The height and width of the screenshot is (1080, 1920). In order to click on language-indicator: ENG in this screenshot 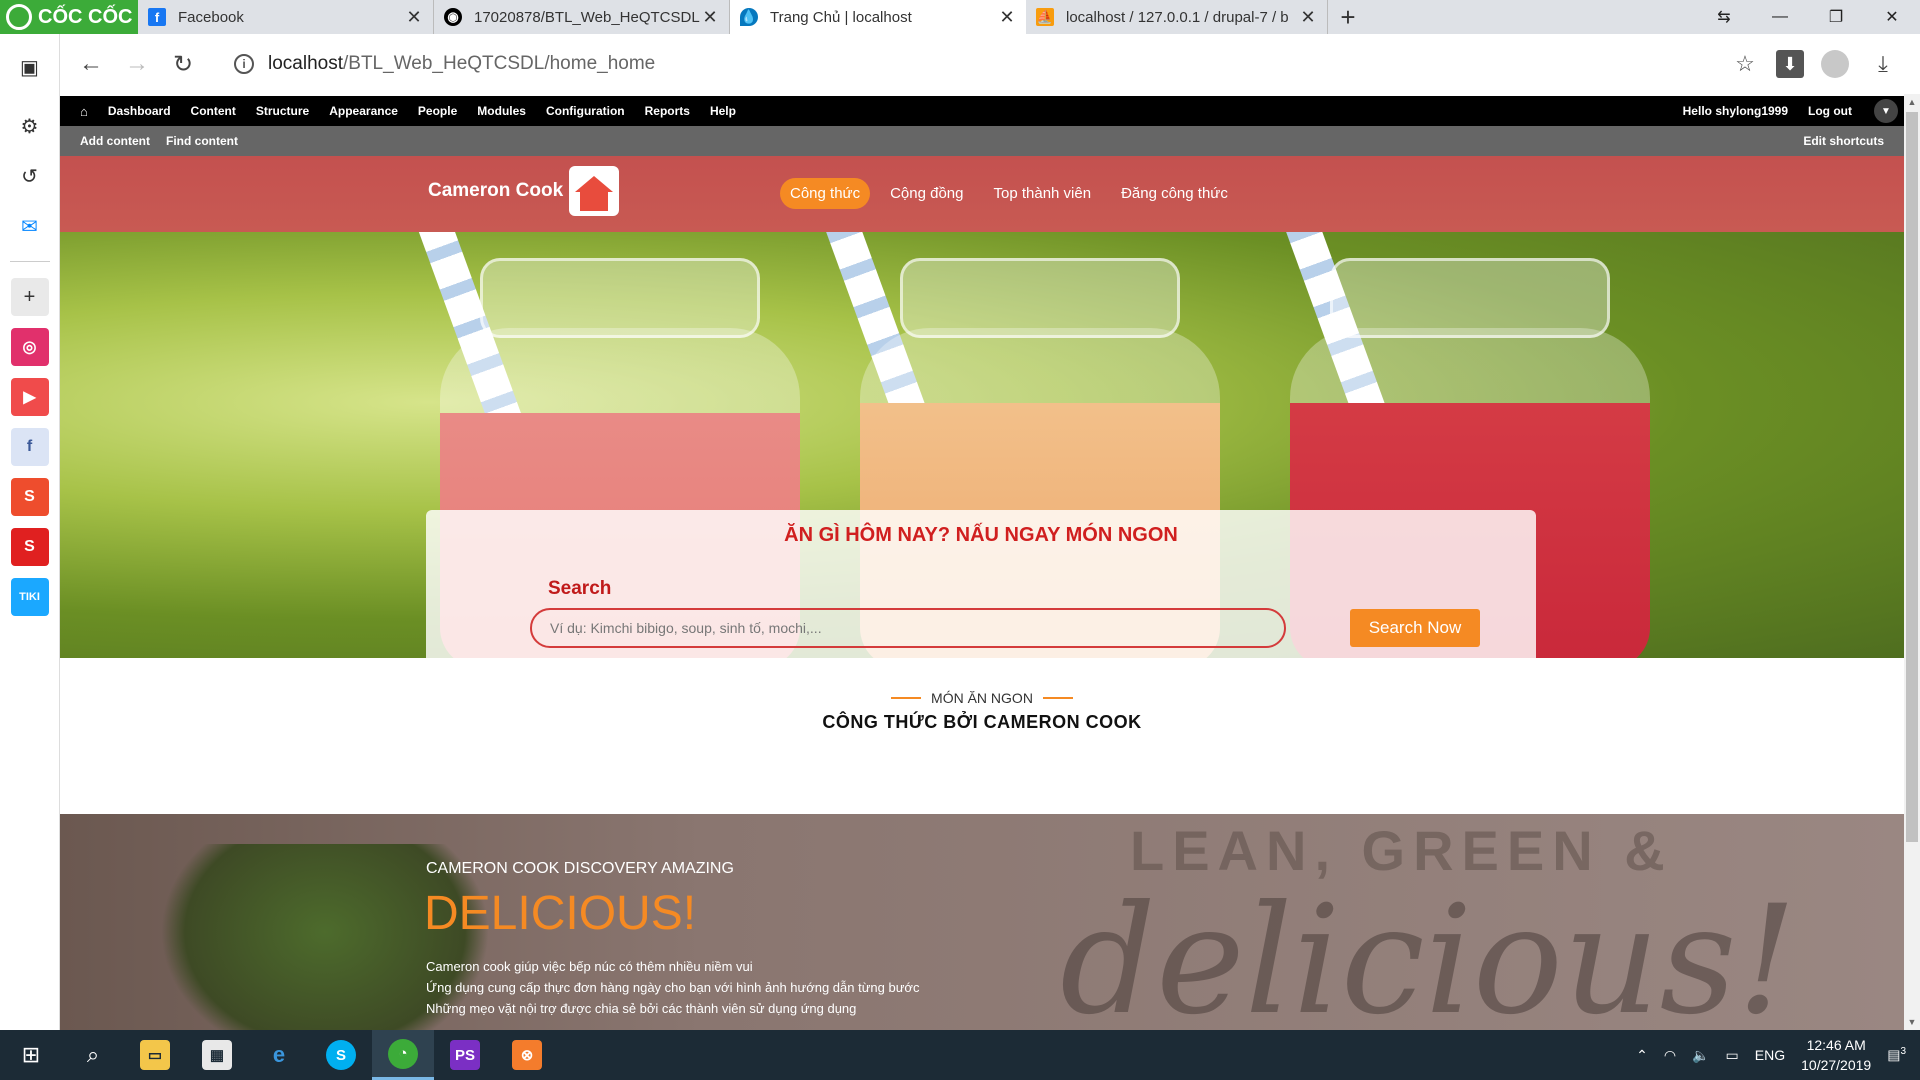, I will do `click(1770, 1055)`.